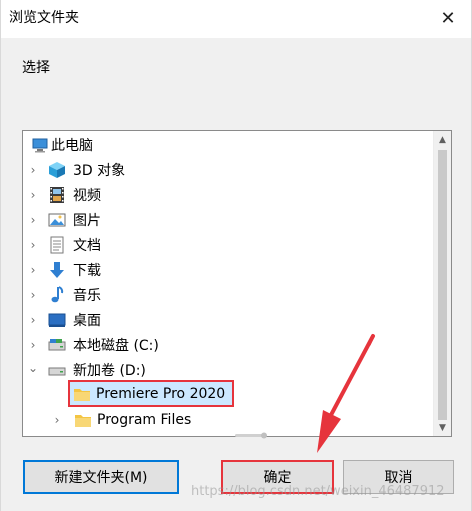 The height and width of the screenshot is (511, 472). What do you see at coordinates (442, 427) in the screenshot?
I see `scroll-down-icon: ▼` at bounding box center [442, 427].